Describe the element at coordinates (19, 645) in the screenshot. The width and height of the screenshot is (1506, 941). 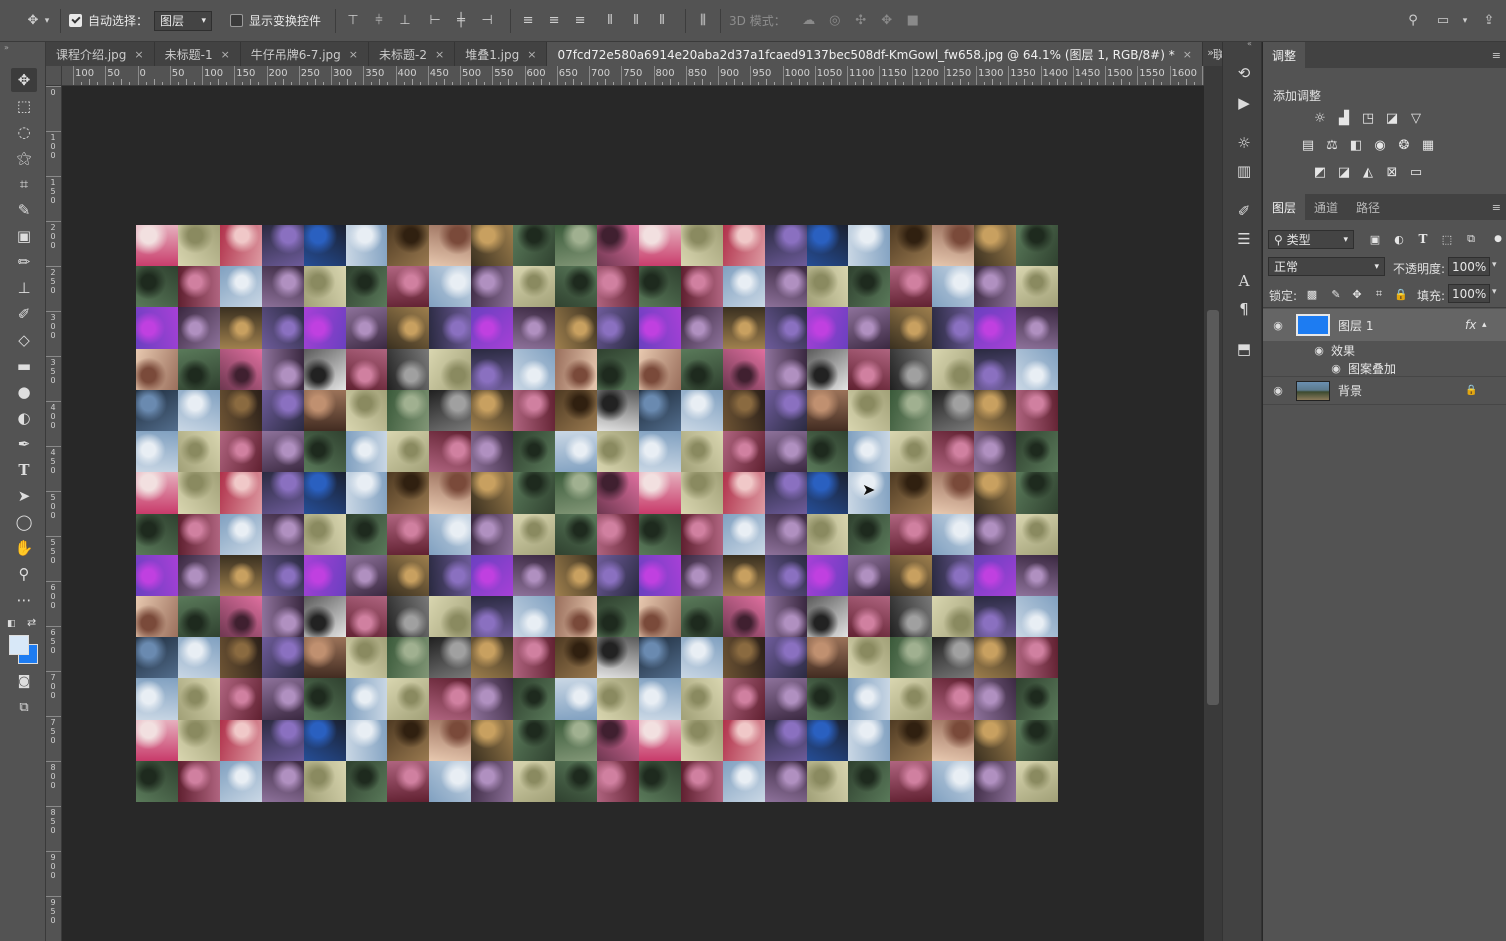
I see `foreground-color-swatch` at that location.